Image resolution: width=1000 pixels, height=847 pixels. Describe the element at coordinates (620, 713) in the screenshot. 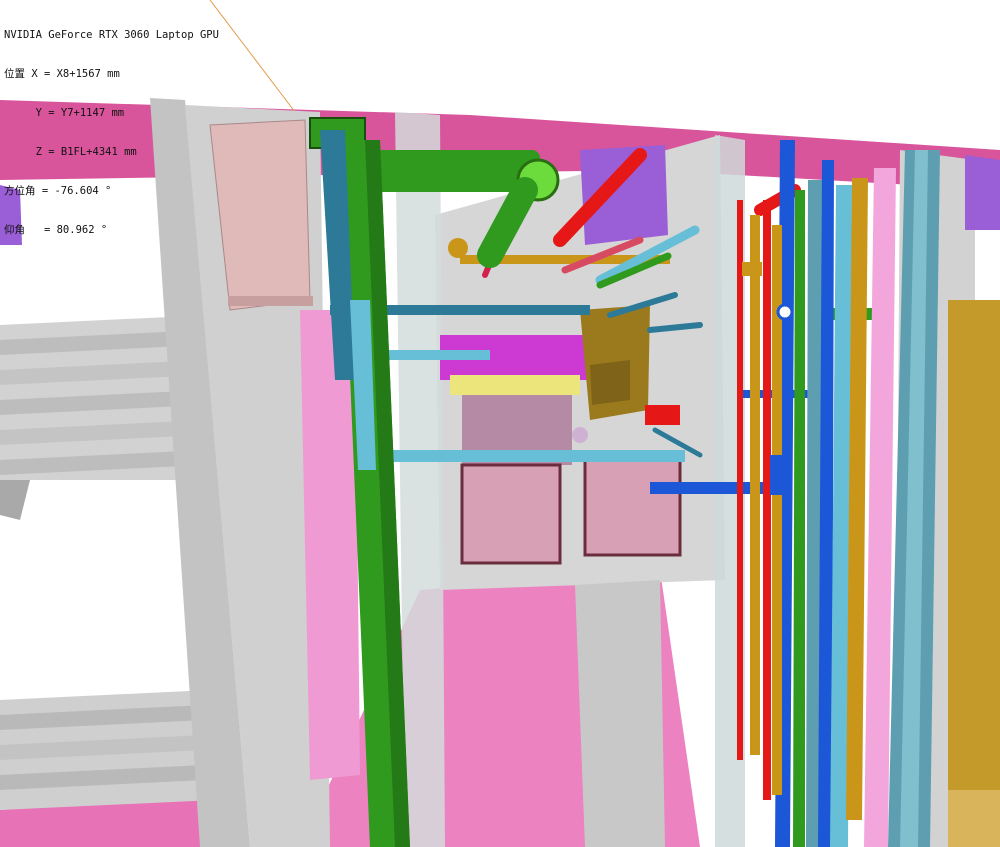

I see `wall-lower-center` at that location.